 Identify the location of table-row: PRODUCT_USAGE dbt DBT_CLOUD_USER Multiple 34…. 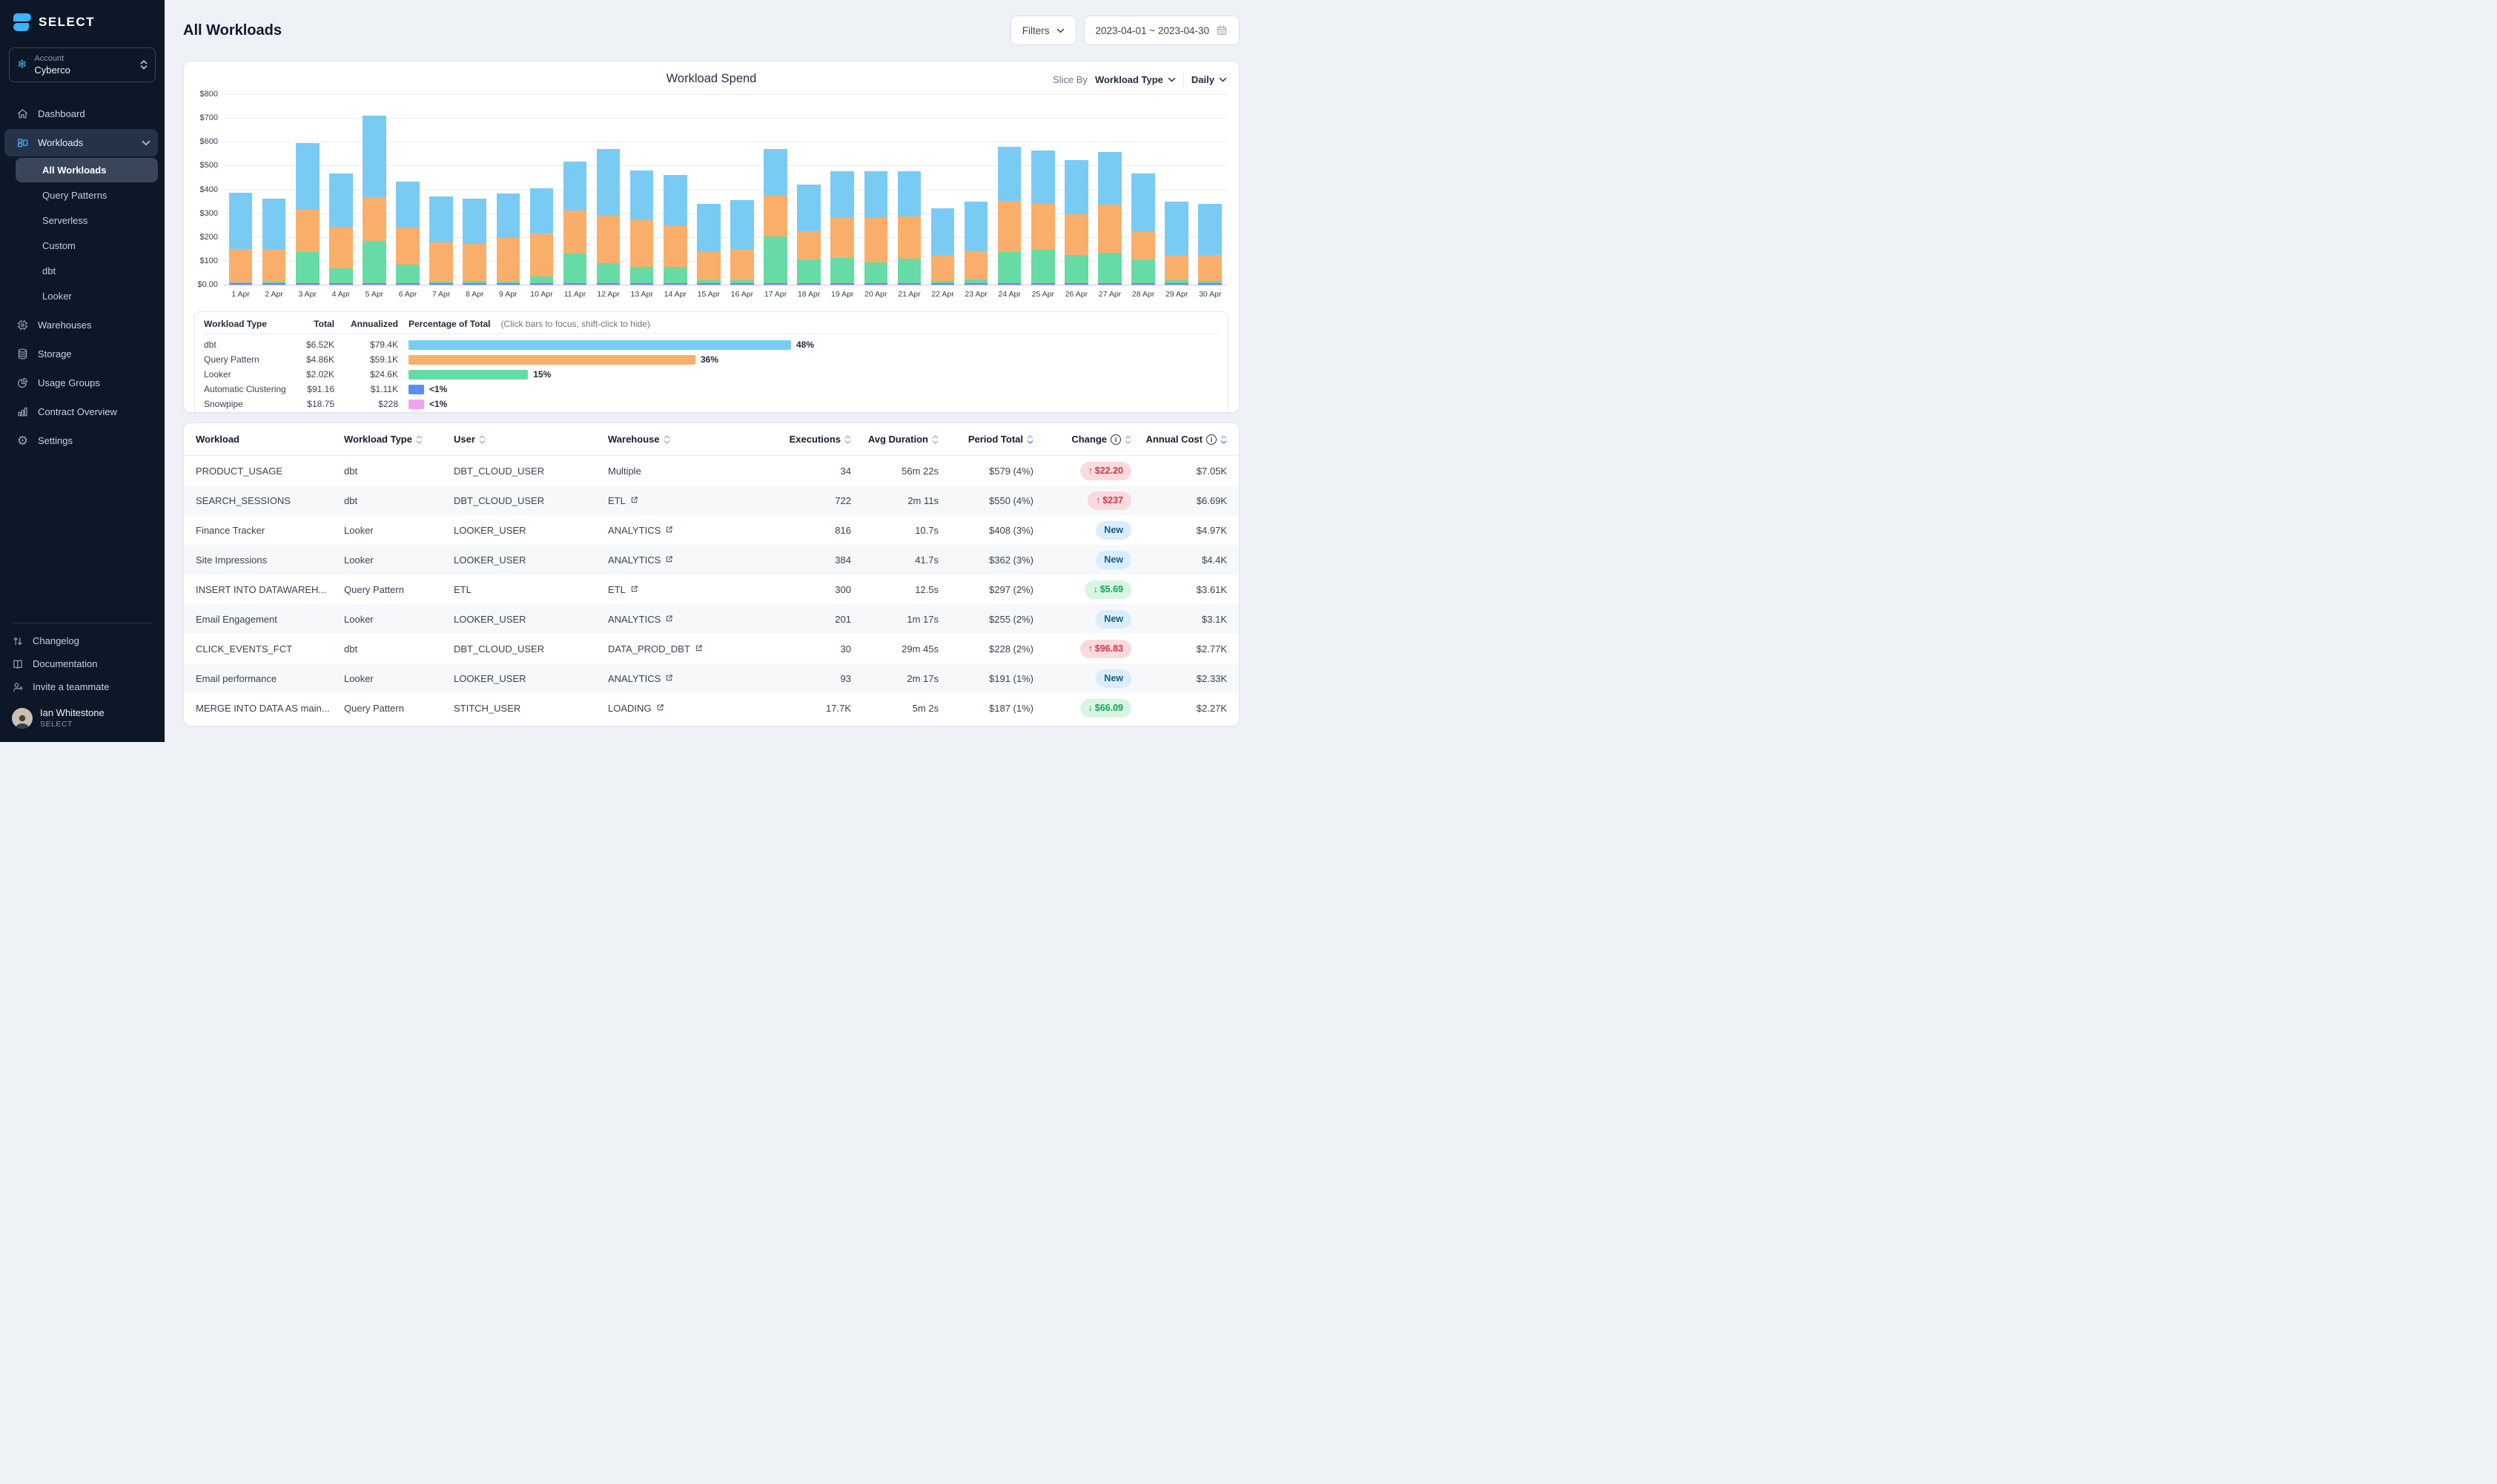
(712, 471).